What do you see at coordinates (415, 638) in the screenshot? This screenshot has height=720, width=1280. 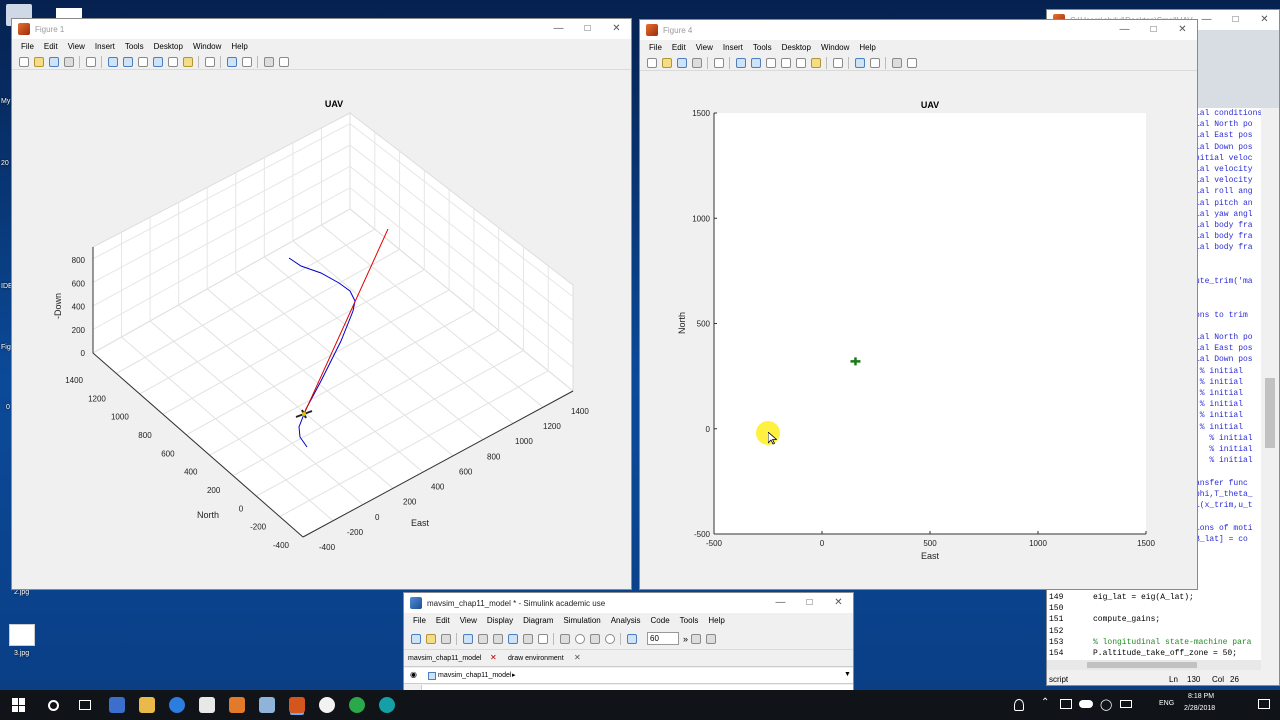 I see `new-model-icon` at bounding box center [415, 638].